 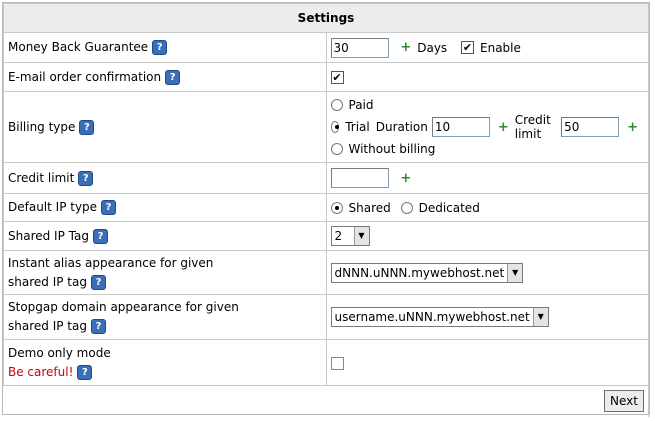 What do you see at coordinates (392, 149) in the screenshot?
I see `without-billing-label: Without billing` at bounding box center [392, 149].